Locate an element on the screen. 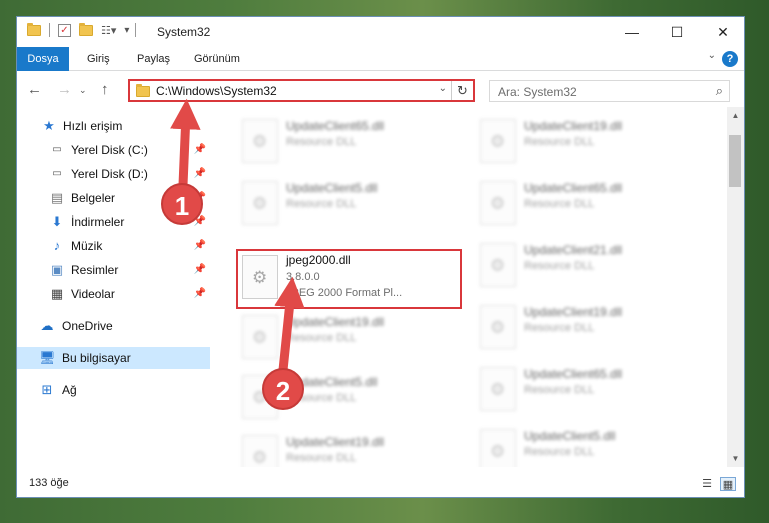 This screenshot has width=769, height=523. minimize-button: — is located at coordinates (632, 32).